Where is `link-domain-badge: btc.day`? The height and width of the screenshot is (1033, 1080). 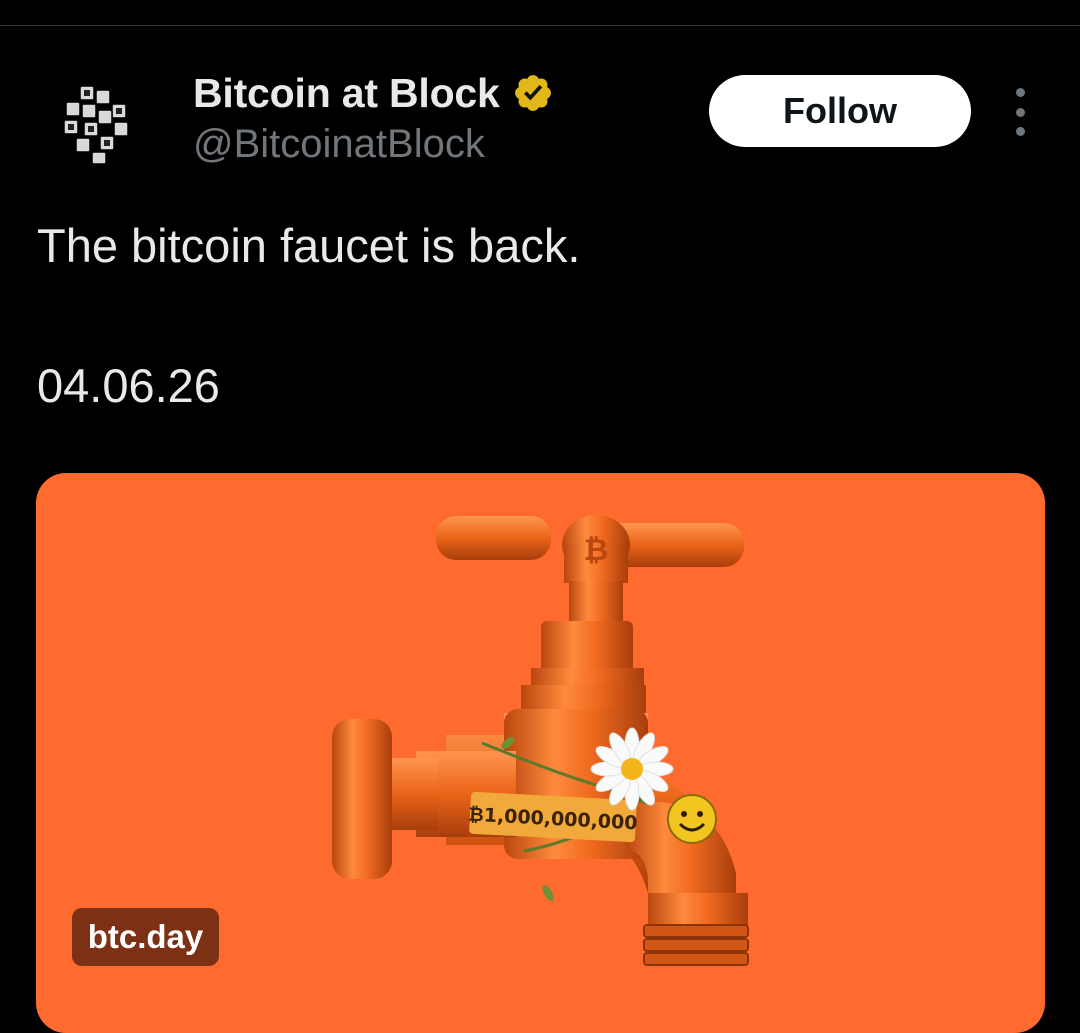
link-domain-badge: btc.day is located at coordinates (145, 937).